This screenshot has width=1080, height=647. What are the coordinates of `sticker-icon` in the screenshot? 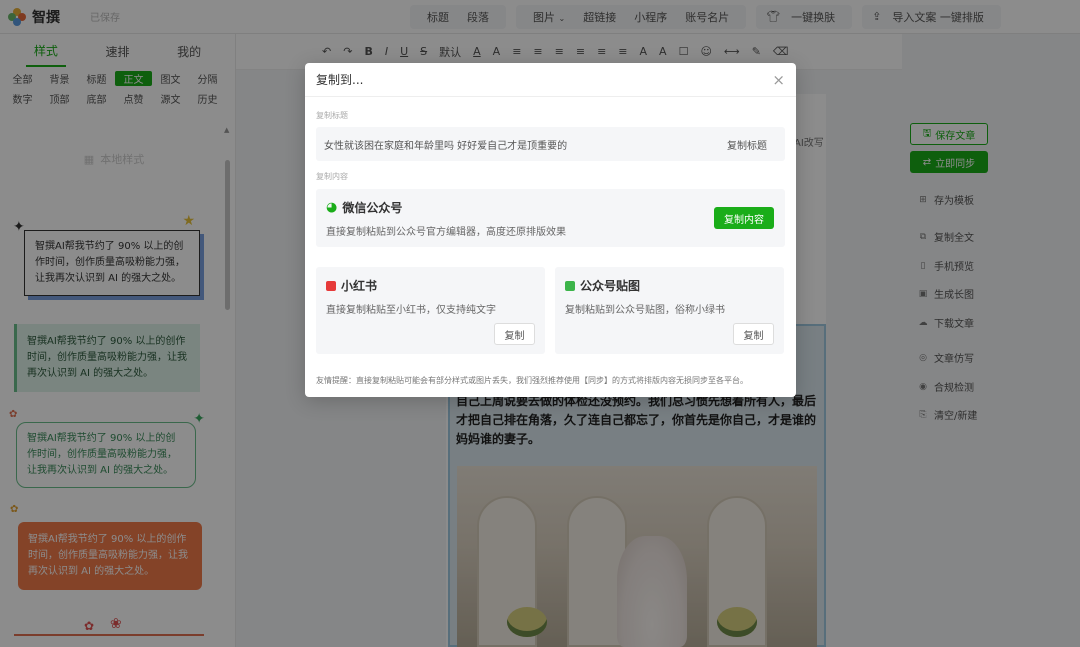 It's located at (570, 285).